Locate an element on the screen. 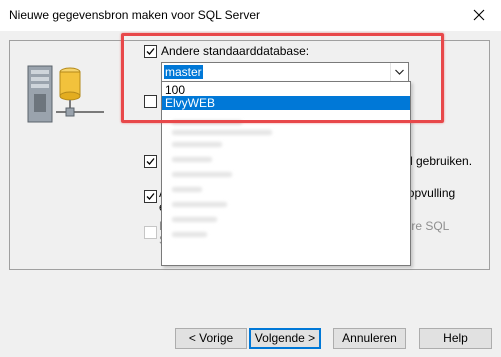 The width and height of the screenshot is (501, 357). option-label-3: d gebruiken. is located at coordinates (439, 161).